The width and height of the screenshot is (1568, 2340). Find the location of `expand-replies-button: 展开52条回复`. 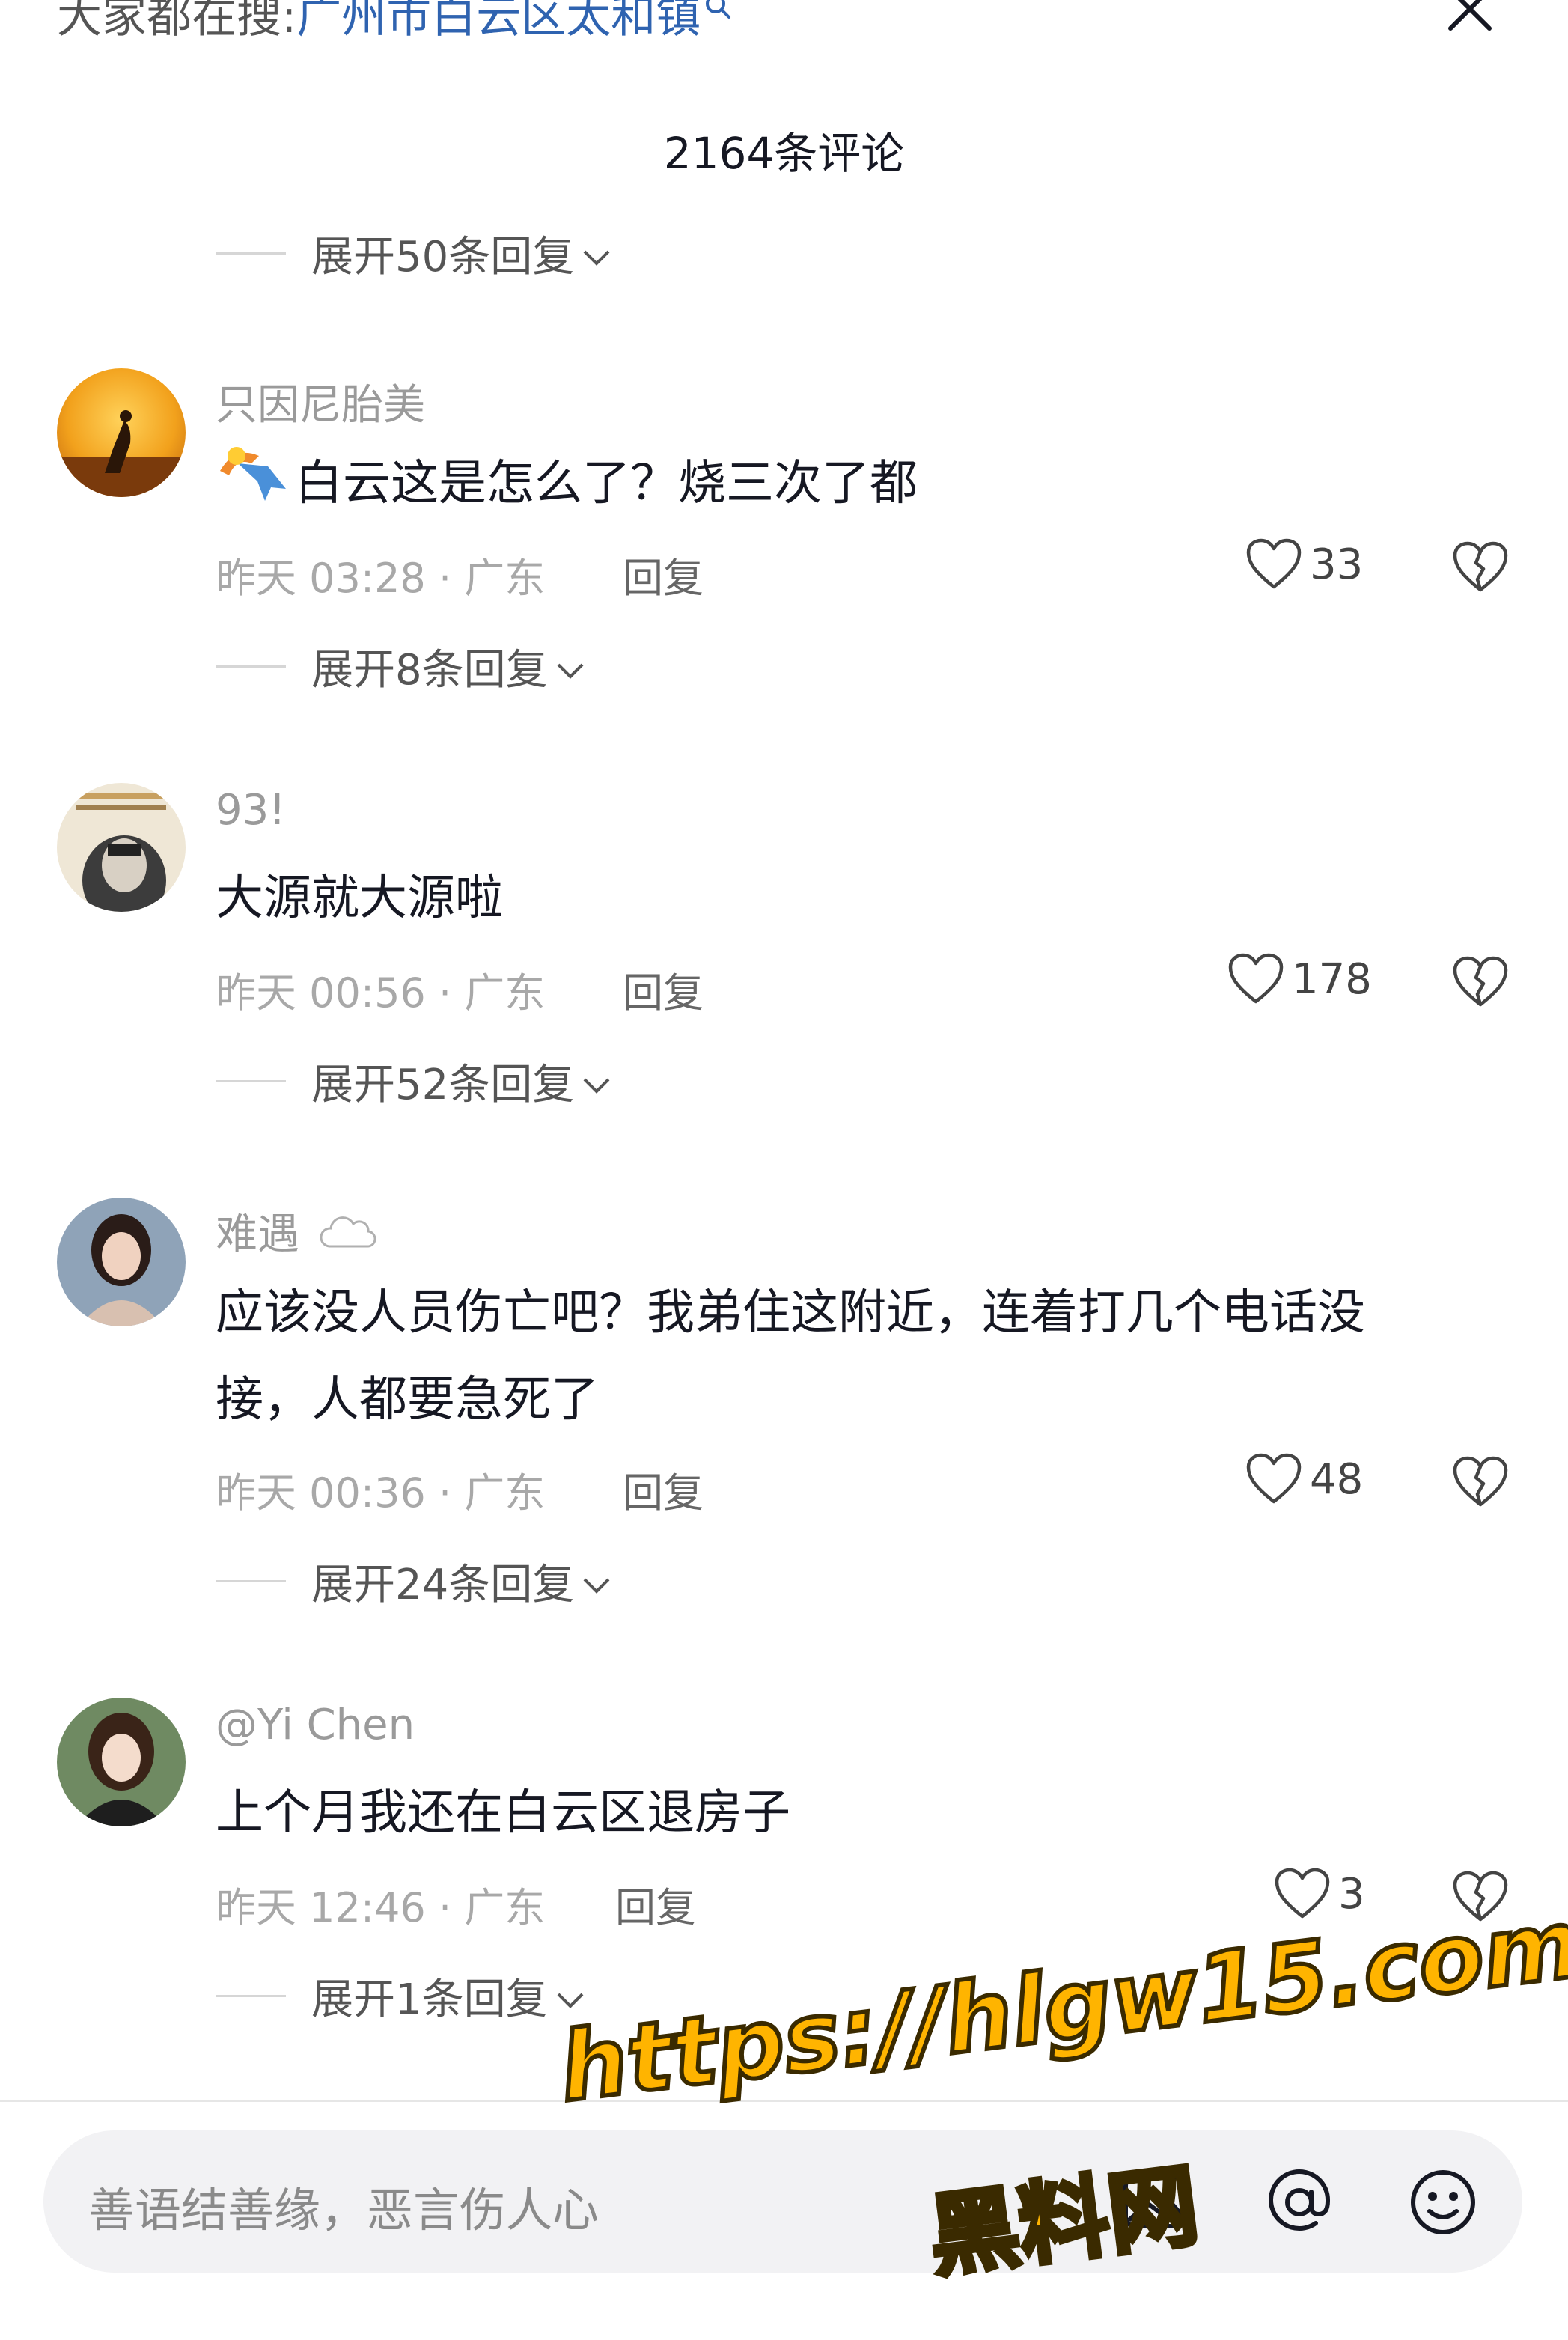

expand-replies-button: 展开52条回复 is located at coordinates (414, 1081).